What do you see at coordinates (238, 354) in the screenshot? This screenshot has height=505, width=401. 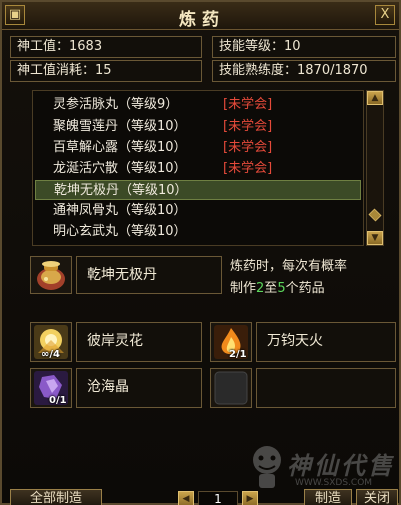 I see `material-count: 2/1` at bounding box center [238, 354].